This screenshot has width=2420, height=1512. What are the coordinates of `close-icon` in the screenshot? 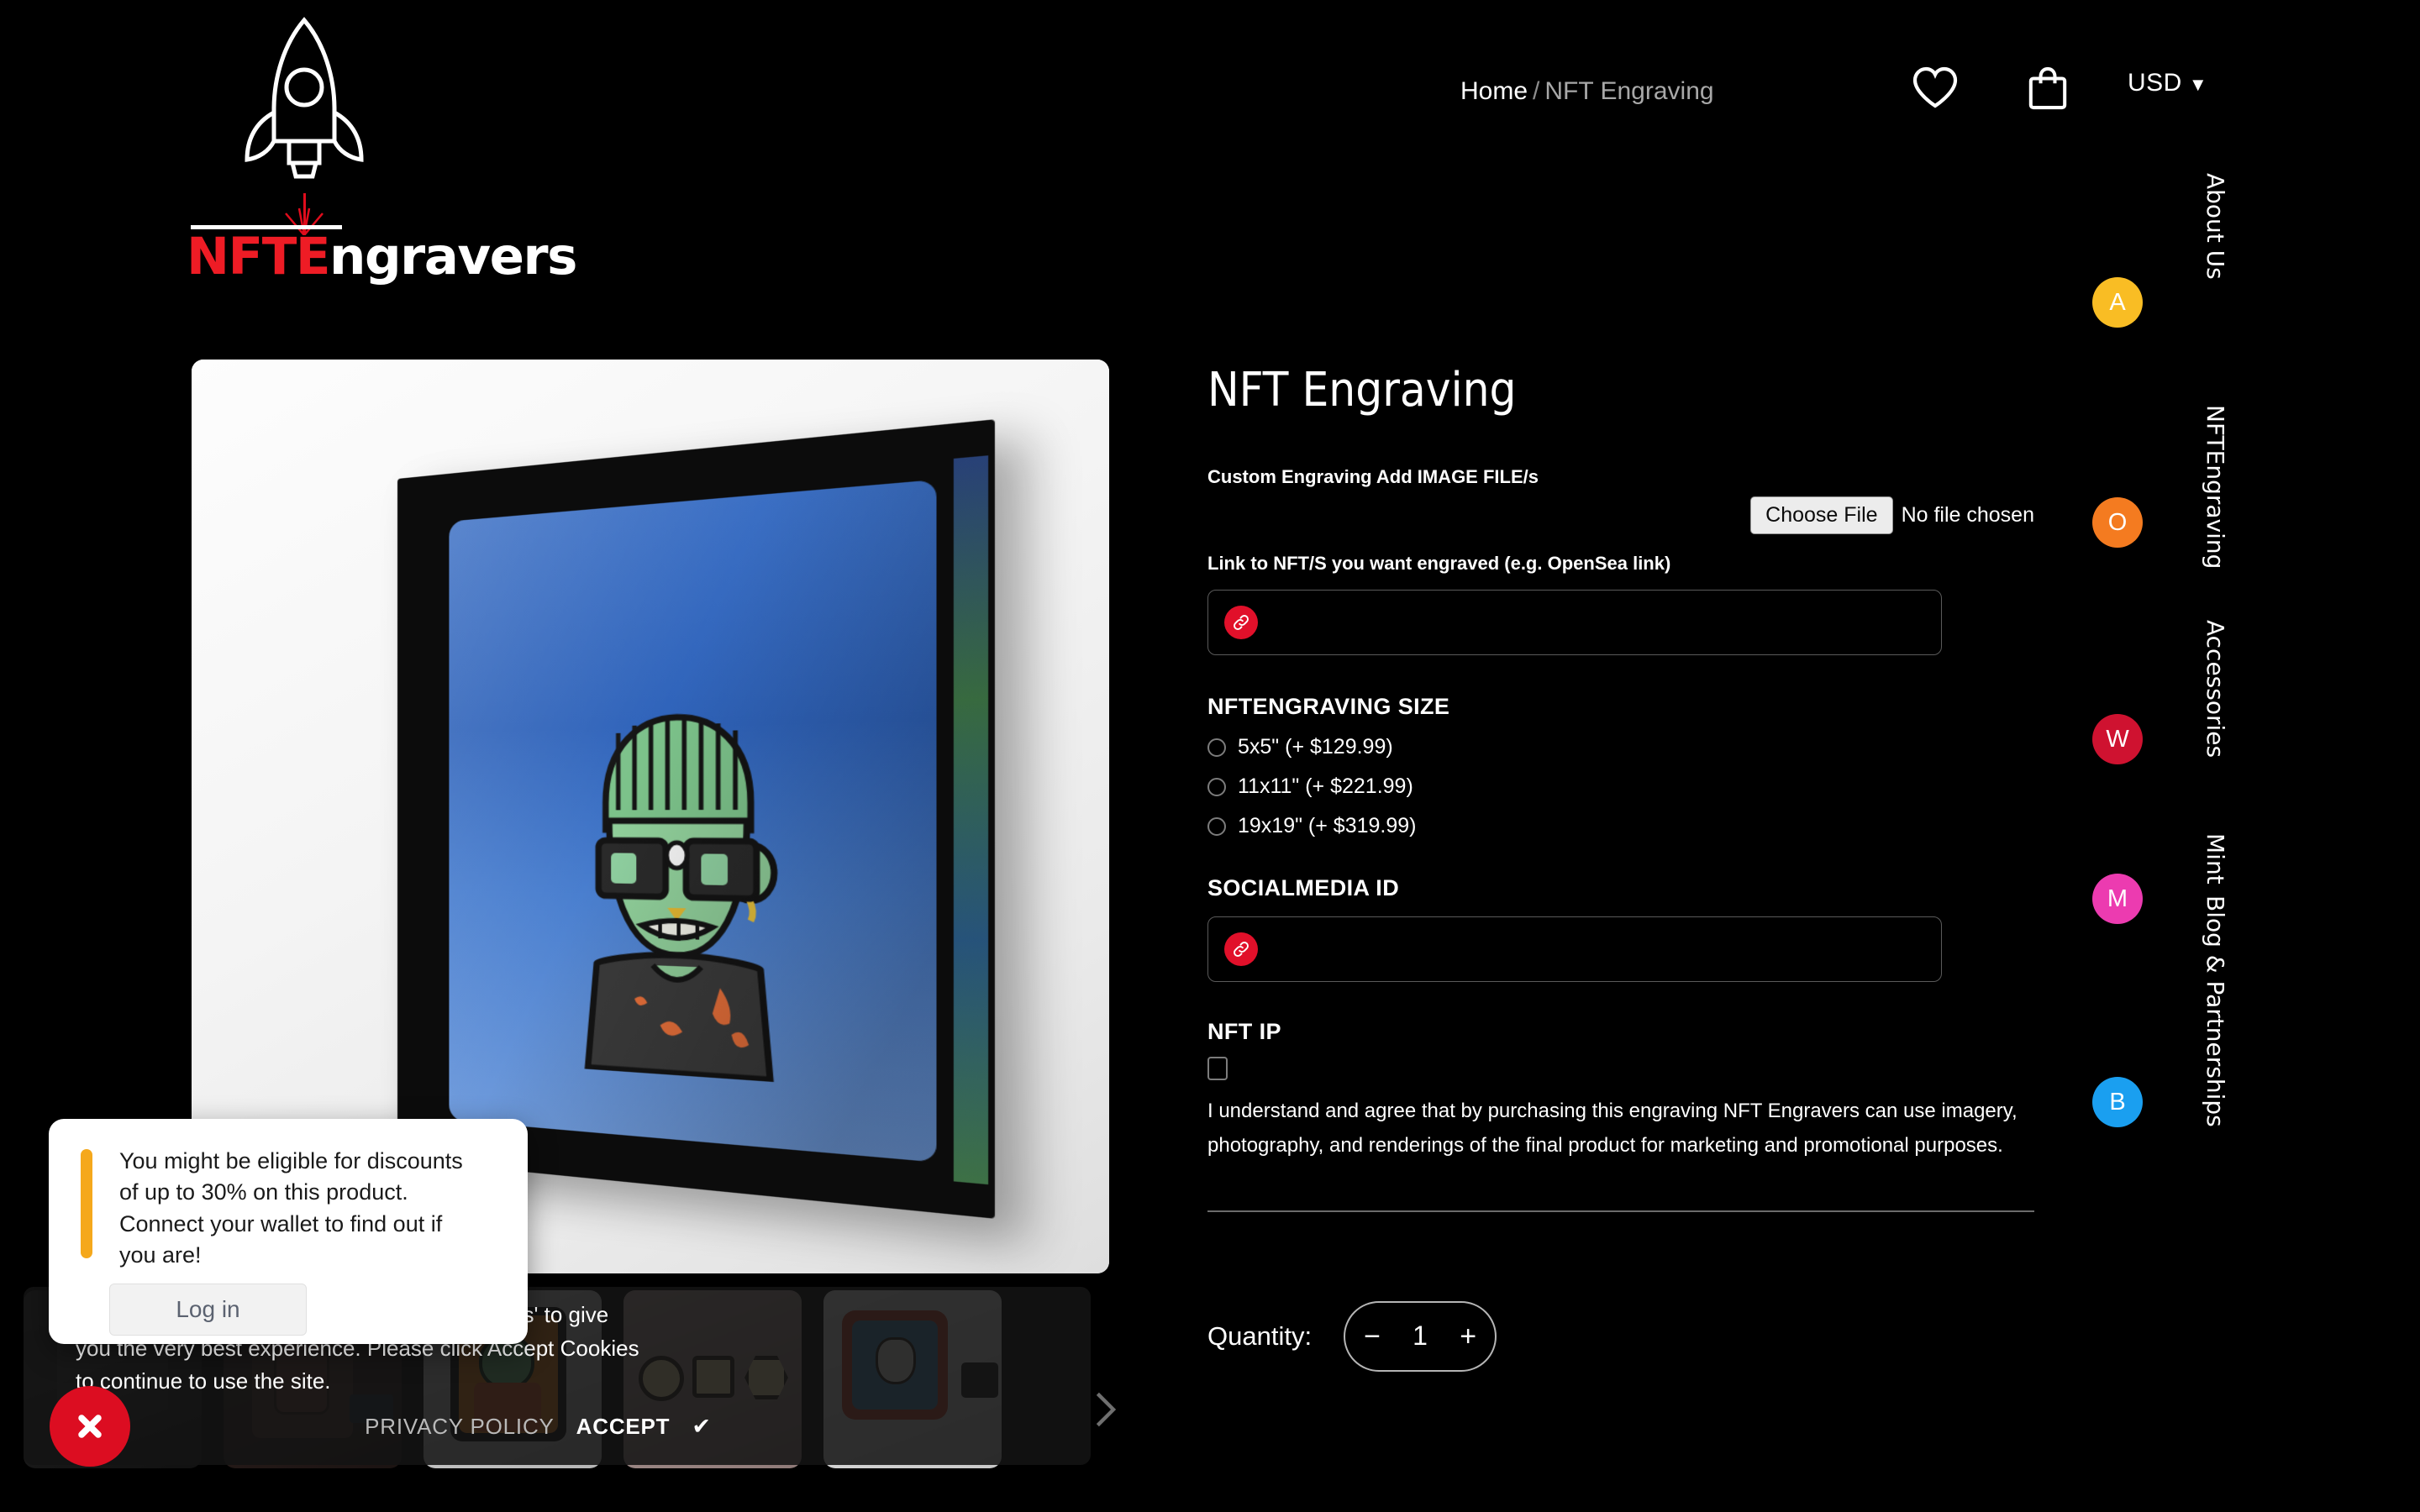 It's located at (90, 1426).